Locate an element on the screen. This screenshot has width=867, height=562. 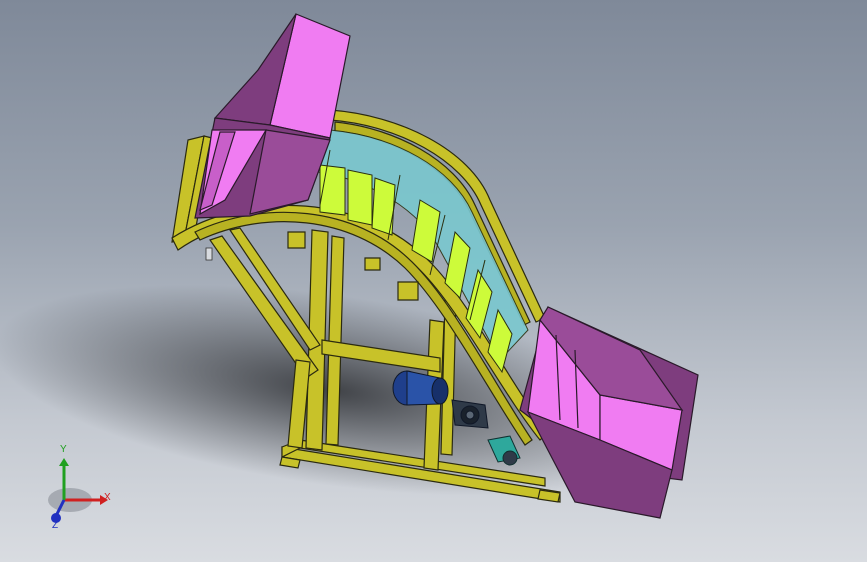
pin is located at coordinates (209, 254).